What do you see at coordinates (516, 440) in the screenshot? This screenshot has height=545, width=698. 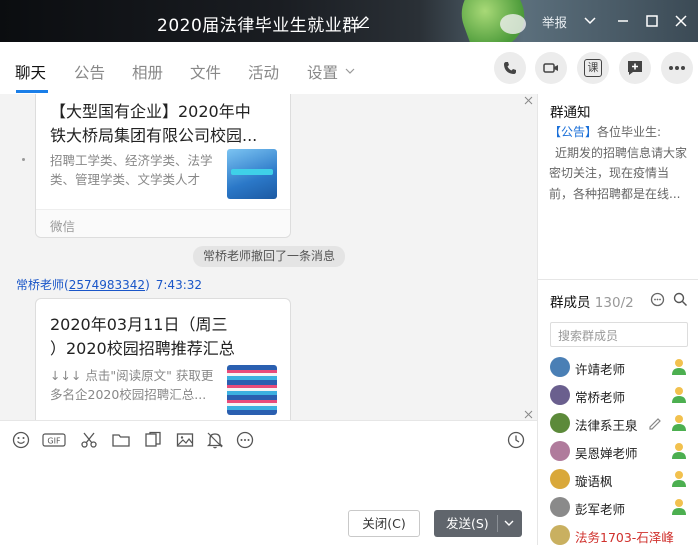 I see `history-clock-icon` at bounding box center [516, 440].